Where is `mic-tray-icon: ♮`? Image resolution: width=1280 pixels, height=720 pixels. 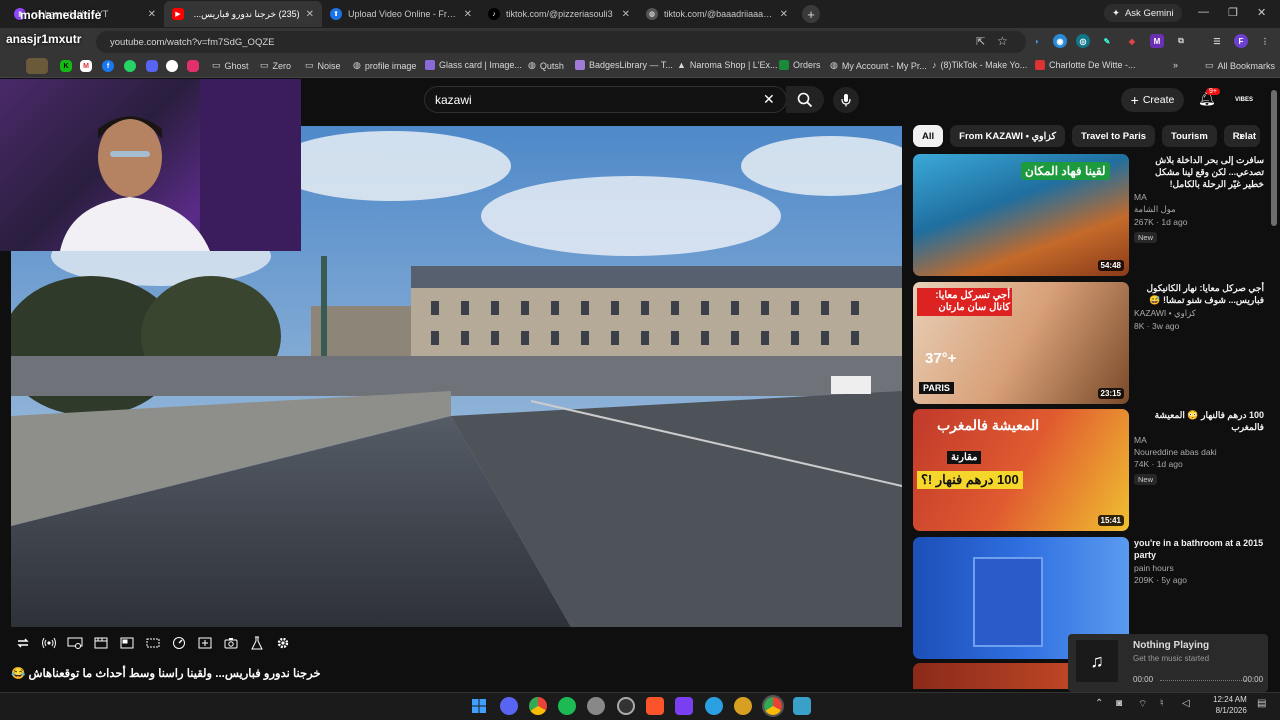 mic-tray-icon: ♮ is located at coordinates (1162, 703).